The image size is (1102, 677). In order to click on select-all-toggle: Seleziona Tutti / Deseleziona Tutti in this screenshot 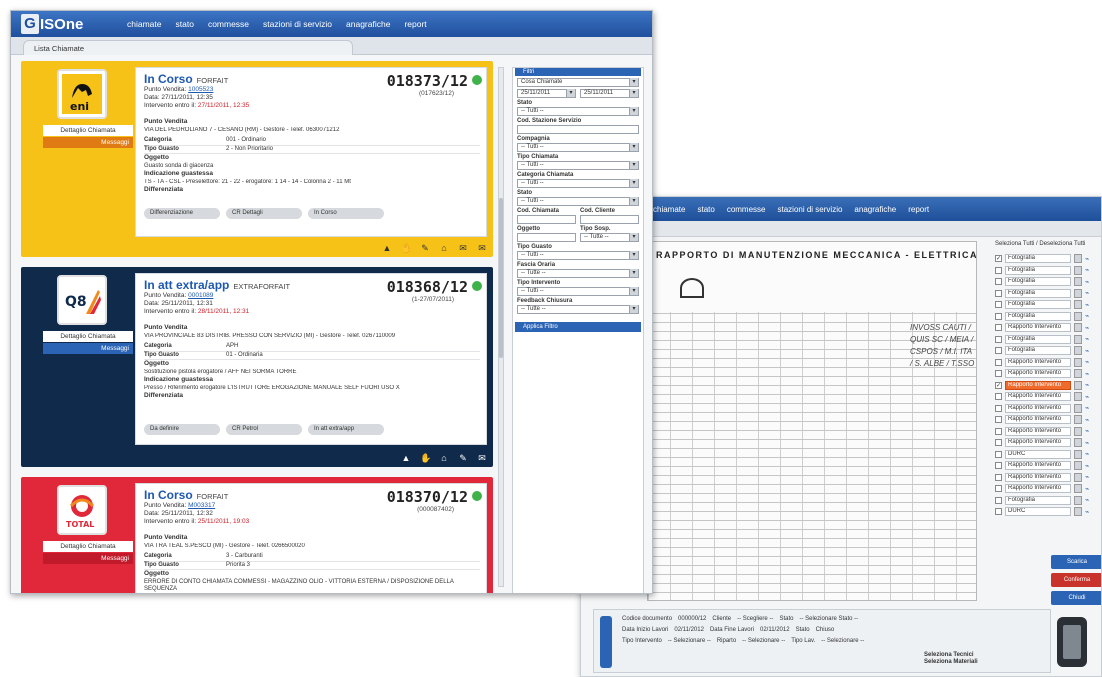, I will do `click(1048, 247)`.